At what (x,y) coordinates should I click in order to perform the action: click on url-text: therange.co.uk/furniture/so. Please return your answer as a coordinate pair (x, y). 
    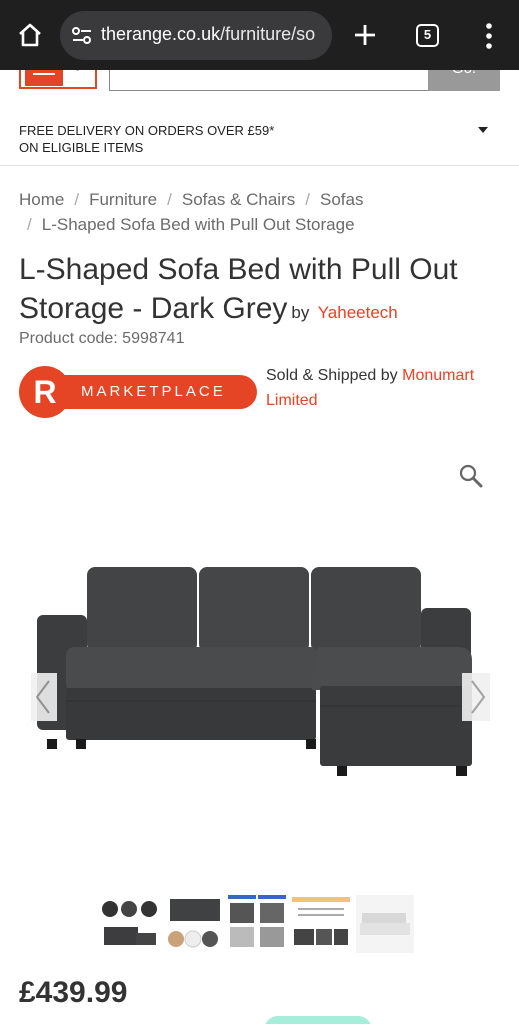
    Looking at the image, I should click on (213, 34).